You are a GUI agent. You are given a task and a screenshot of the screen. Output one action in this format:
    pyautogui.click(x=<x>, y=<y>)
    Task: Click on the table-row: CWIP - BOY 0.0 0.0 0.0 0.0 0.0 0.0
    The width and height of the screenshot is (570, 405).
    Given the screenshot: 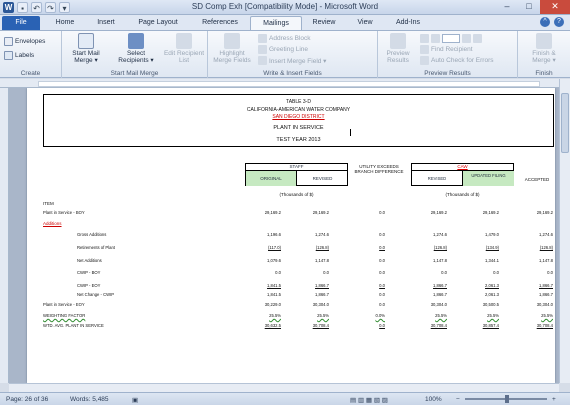 What is the action you would take?
    pyautogui.click(x=298, y=273)
    